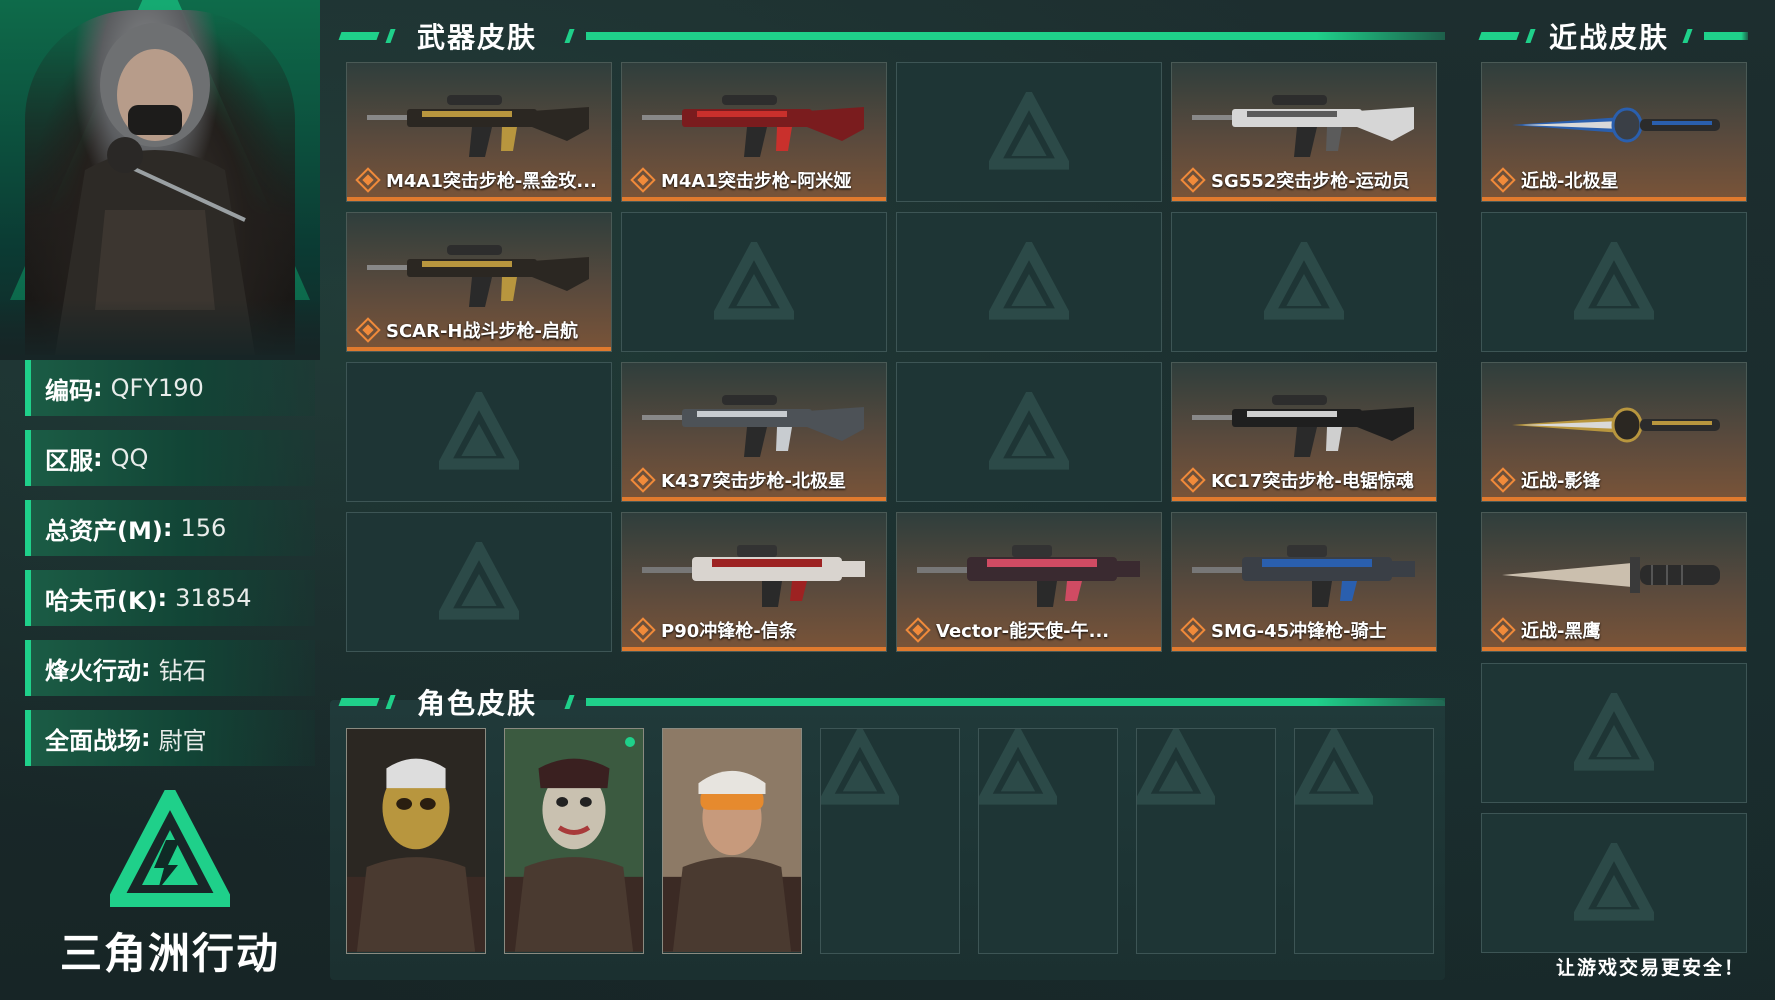  I want to click on skin-label: SCAR-H战斗步枪-启航, so click(466, 330).